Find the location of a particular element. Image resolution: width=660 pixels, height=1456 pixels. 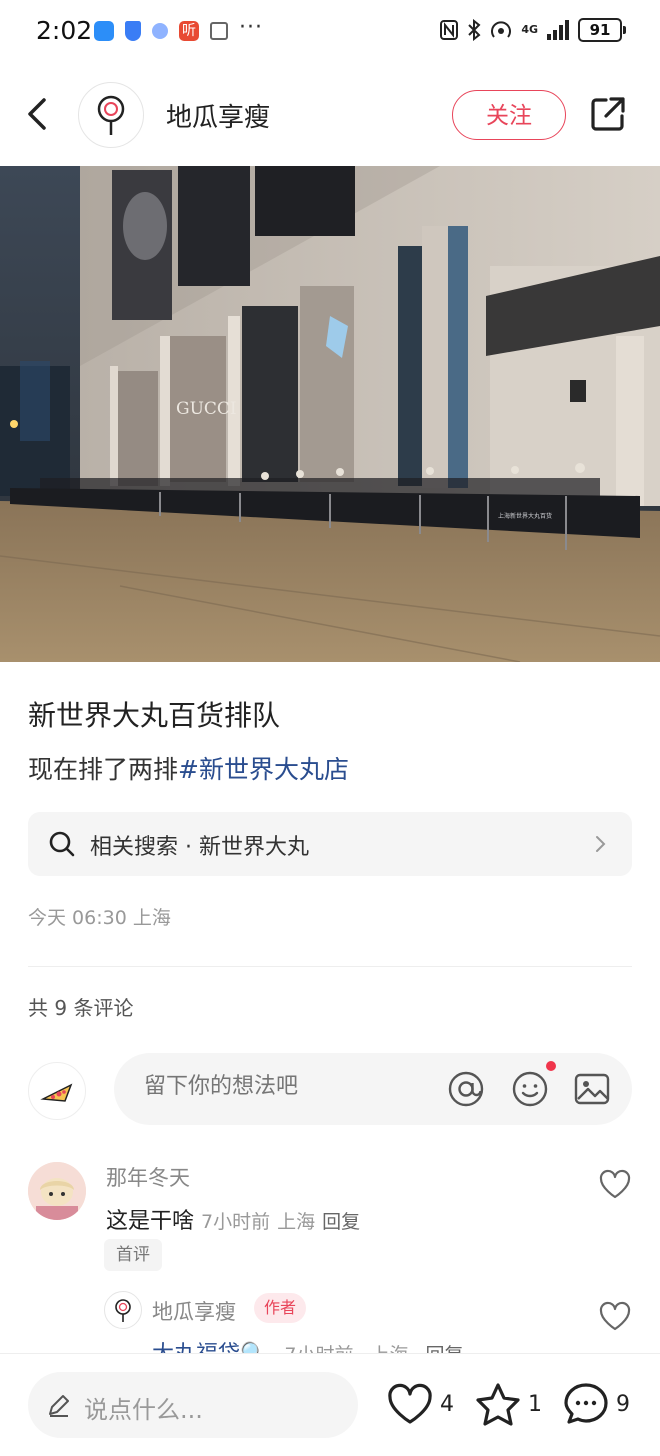

comment-count: 共 9 条评论 is located at coordinates (81, 1008).